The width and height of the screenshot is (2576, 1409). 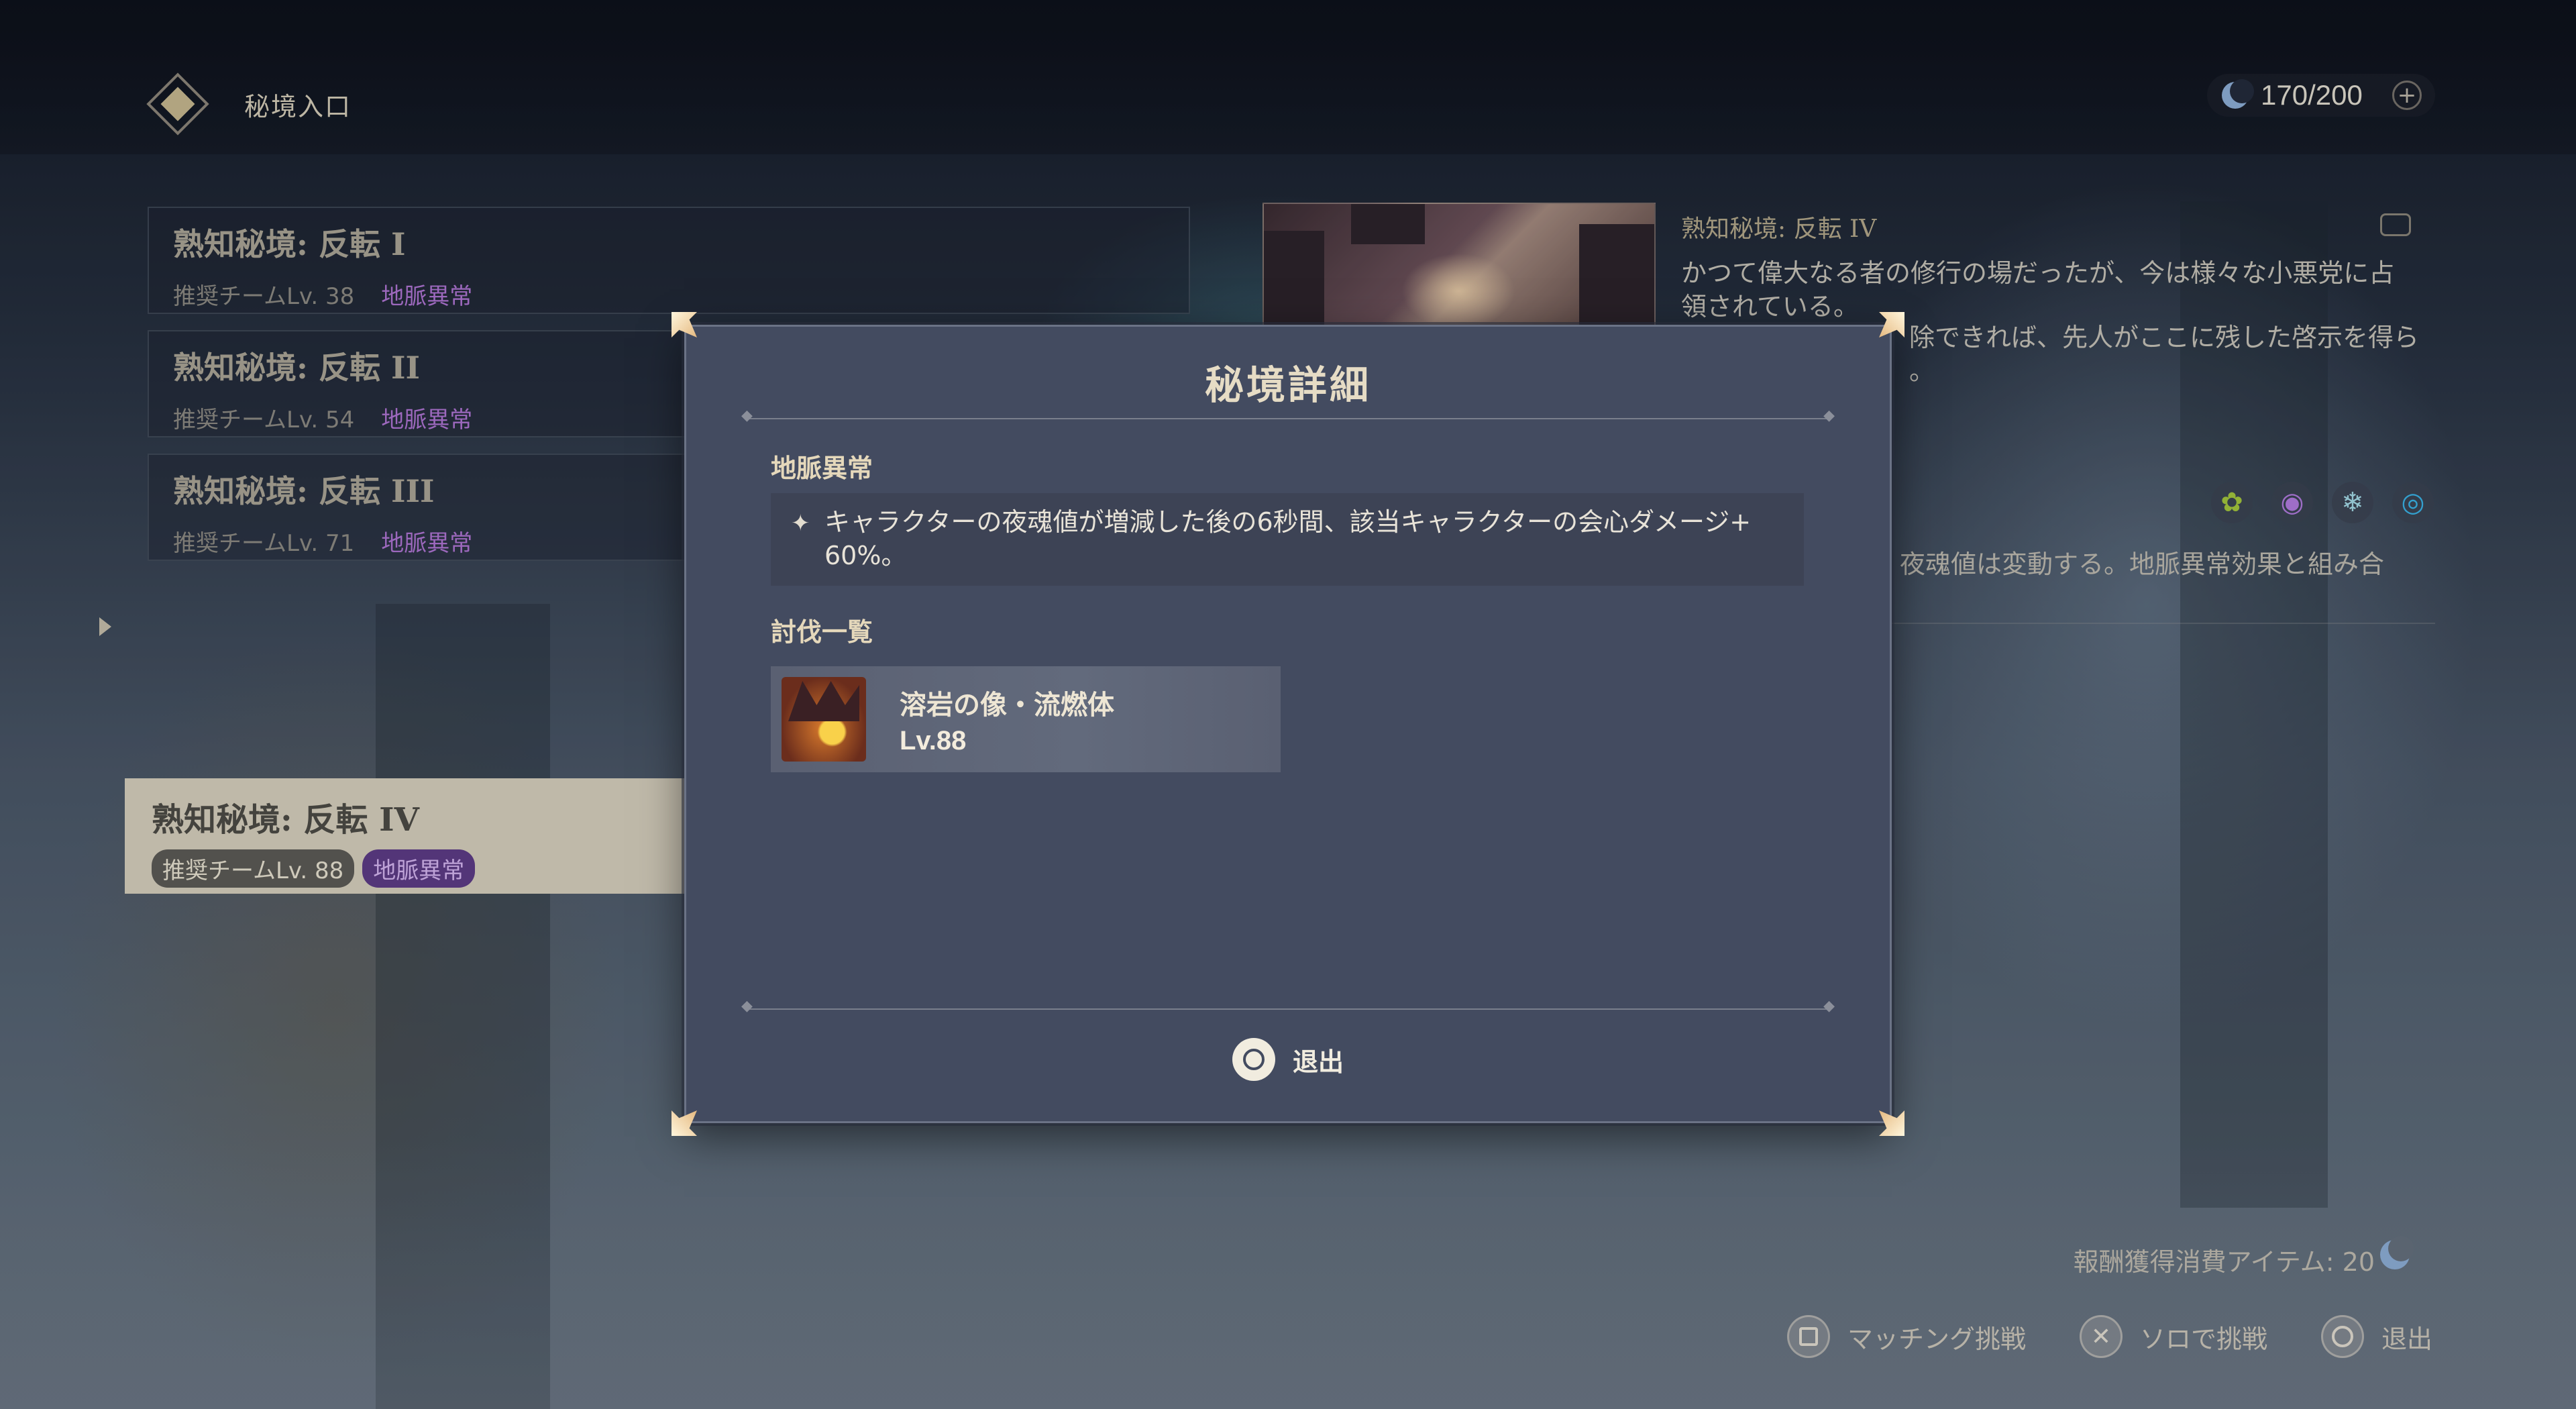 What do you see at coordinates (822, 632) in the screenshot?
I see `enemy-list-title: 討伐一覧` at bounding box center [822, 632].